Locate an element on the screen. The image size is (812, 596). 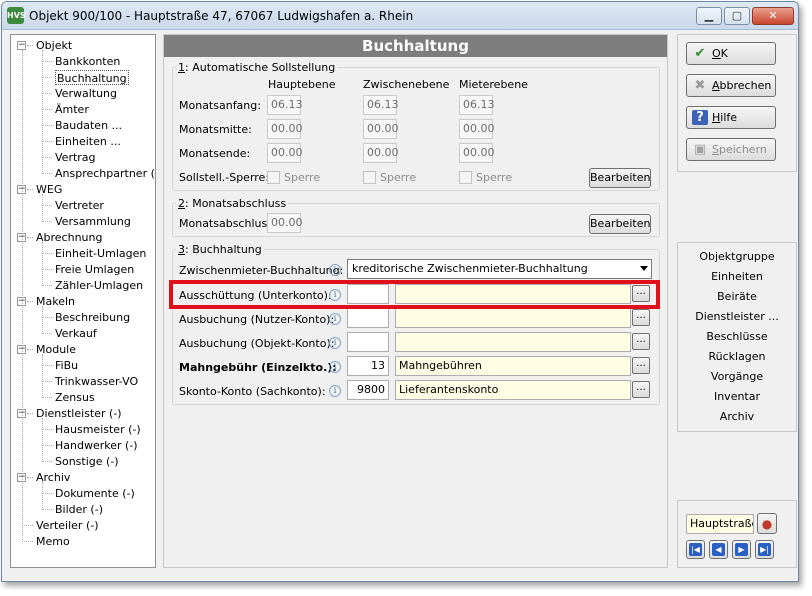
previous-record-button: ◀ is located at coordinates (718, 549).